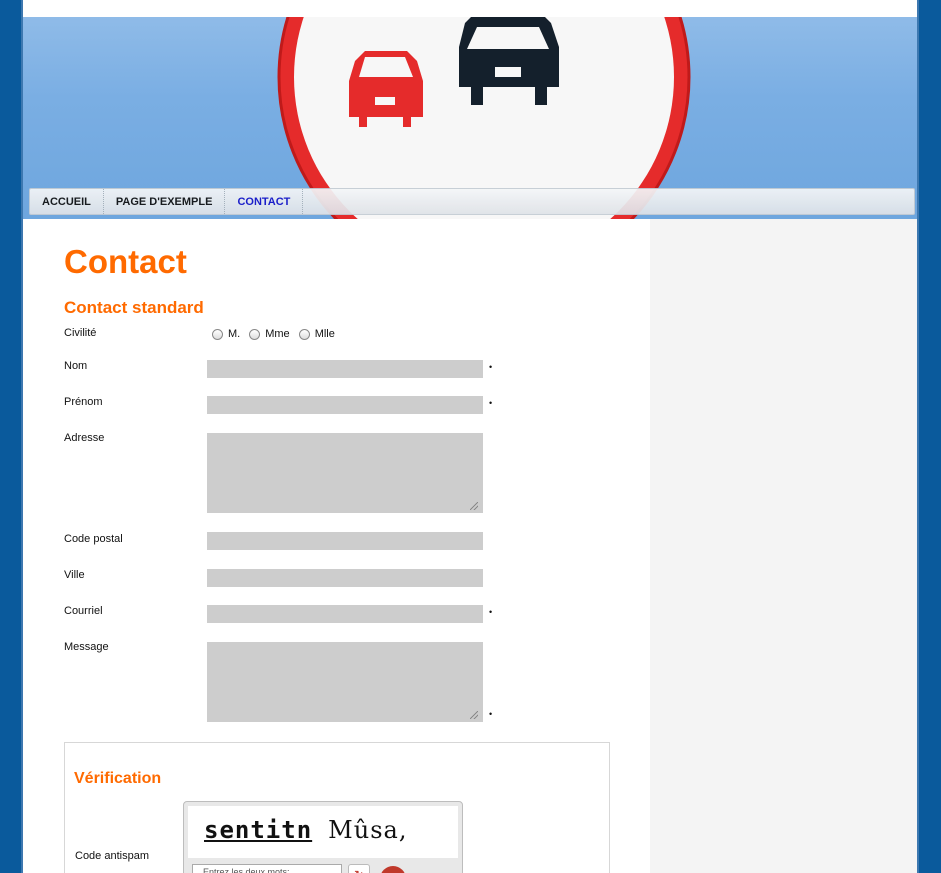 Image resolution: width=941 pixels, height=873 pixels. Describe the element at coordinates (258, 830) in the screenshot. I see `captcha-word-1: sentitn` at that location.